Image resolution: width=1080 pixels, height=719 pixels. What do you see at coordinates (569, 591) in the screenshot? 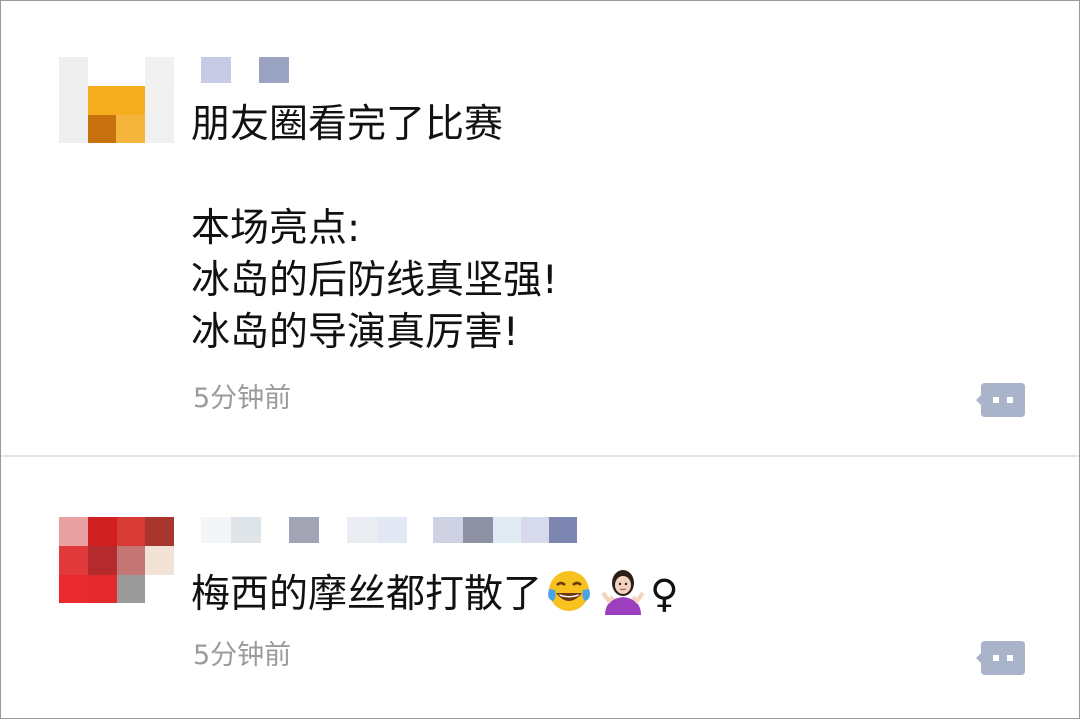
I see `tears-of-joy-emoji` at bounding box center [569, 591].